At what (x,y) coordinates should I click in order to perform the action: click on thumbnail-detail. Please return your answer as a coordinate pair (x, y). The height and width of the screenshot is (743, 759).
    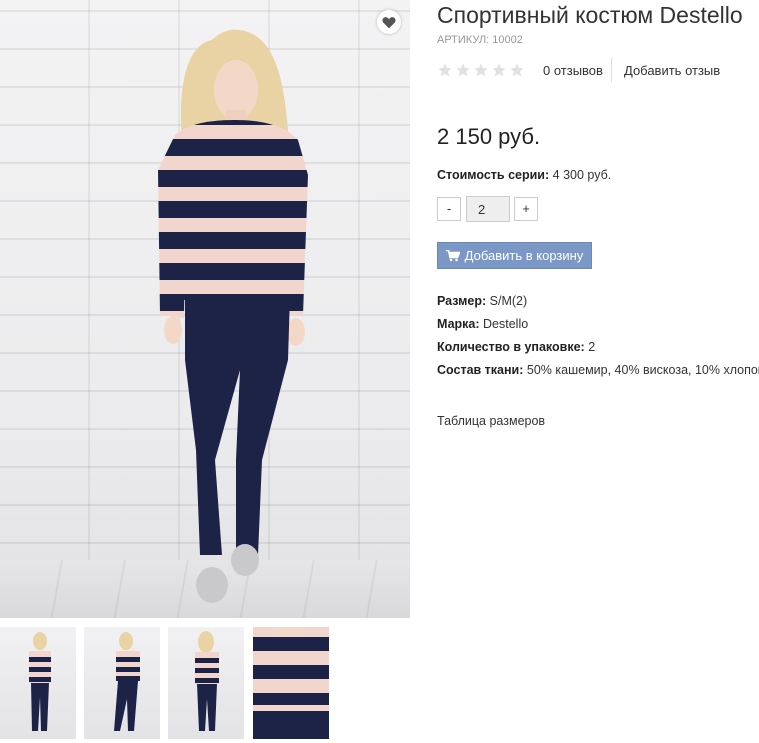
    Looking at the image, I should click on (291, 683).